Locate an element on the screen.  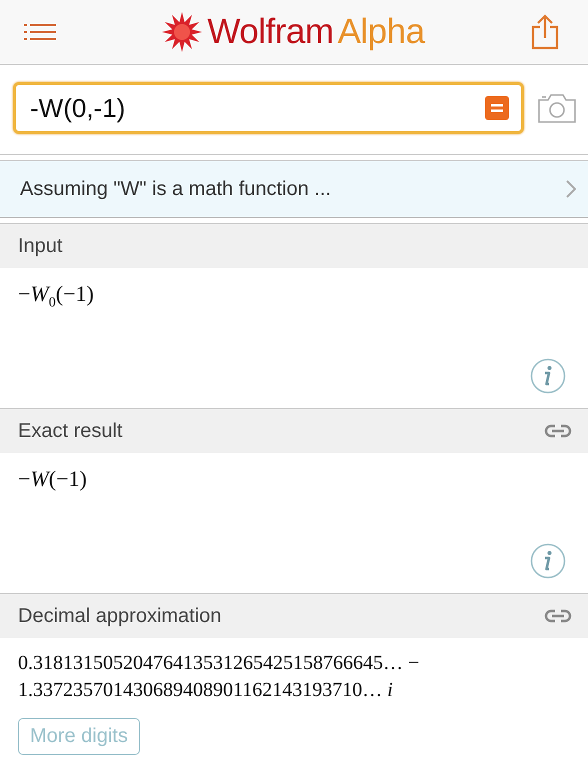
pod-title: Decimal approximation is located at coordinates (120, 616).